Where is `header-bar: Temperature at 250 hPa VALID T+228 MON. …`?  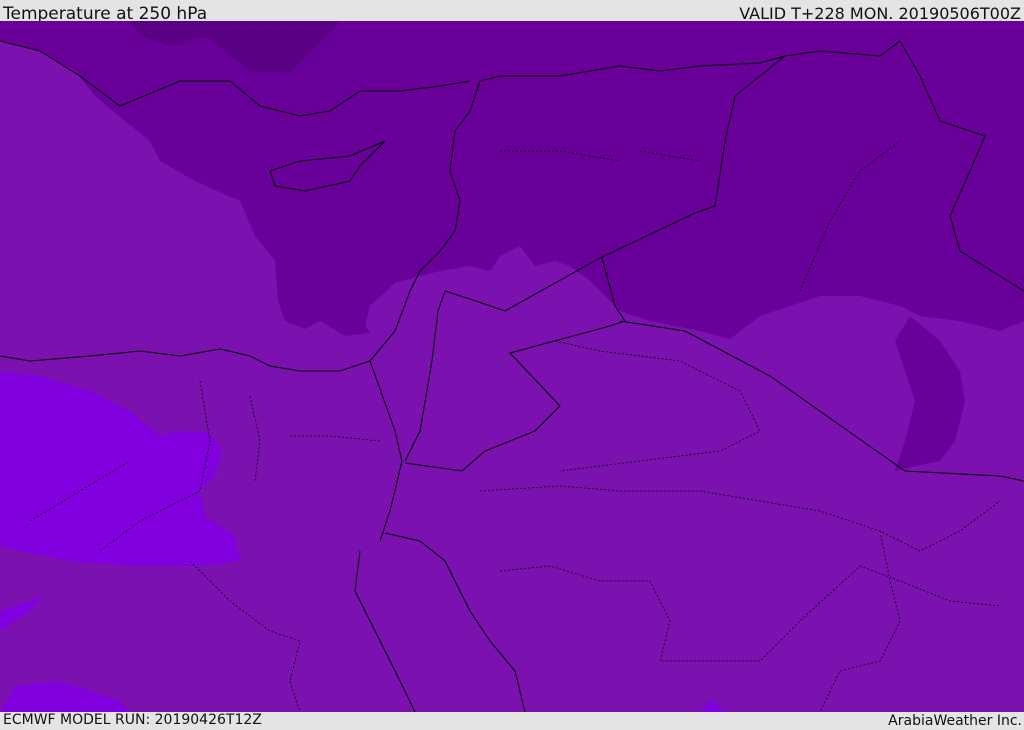
header-bar: Temperature at 250 hPa VALID T+228 MON. … is located at coordinates (512, 12).